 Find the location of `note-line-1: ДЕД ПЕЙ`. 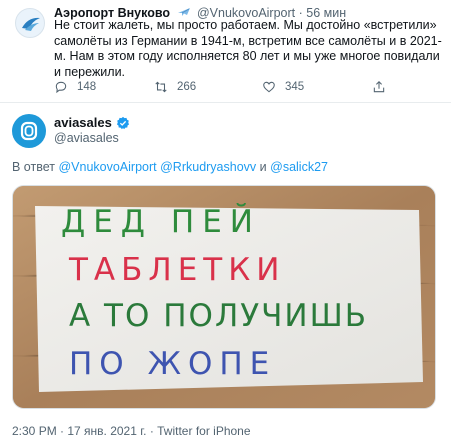

note-line-1: ДЕД ПЕЙ is located at coordinates (161, 222).